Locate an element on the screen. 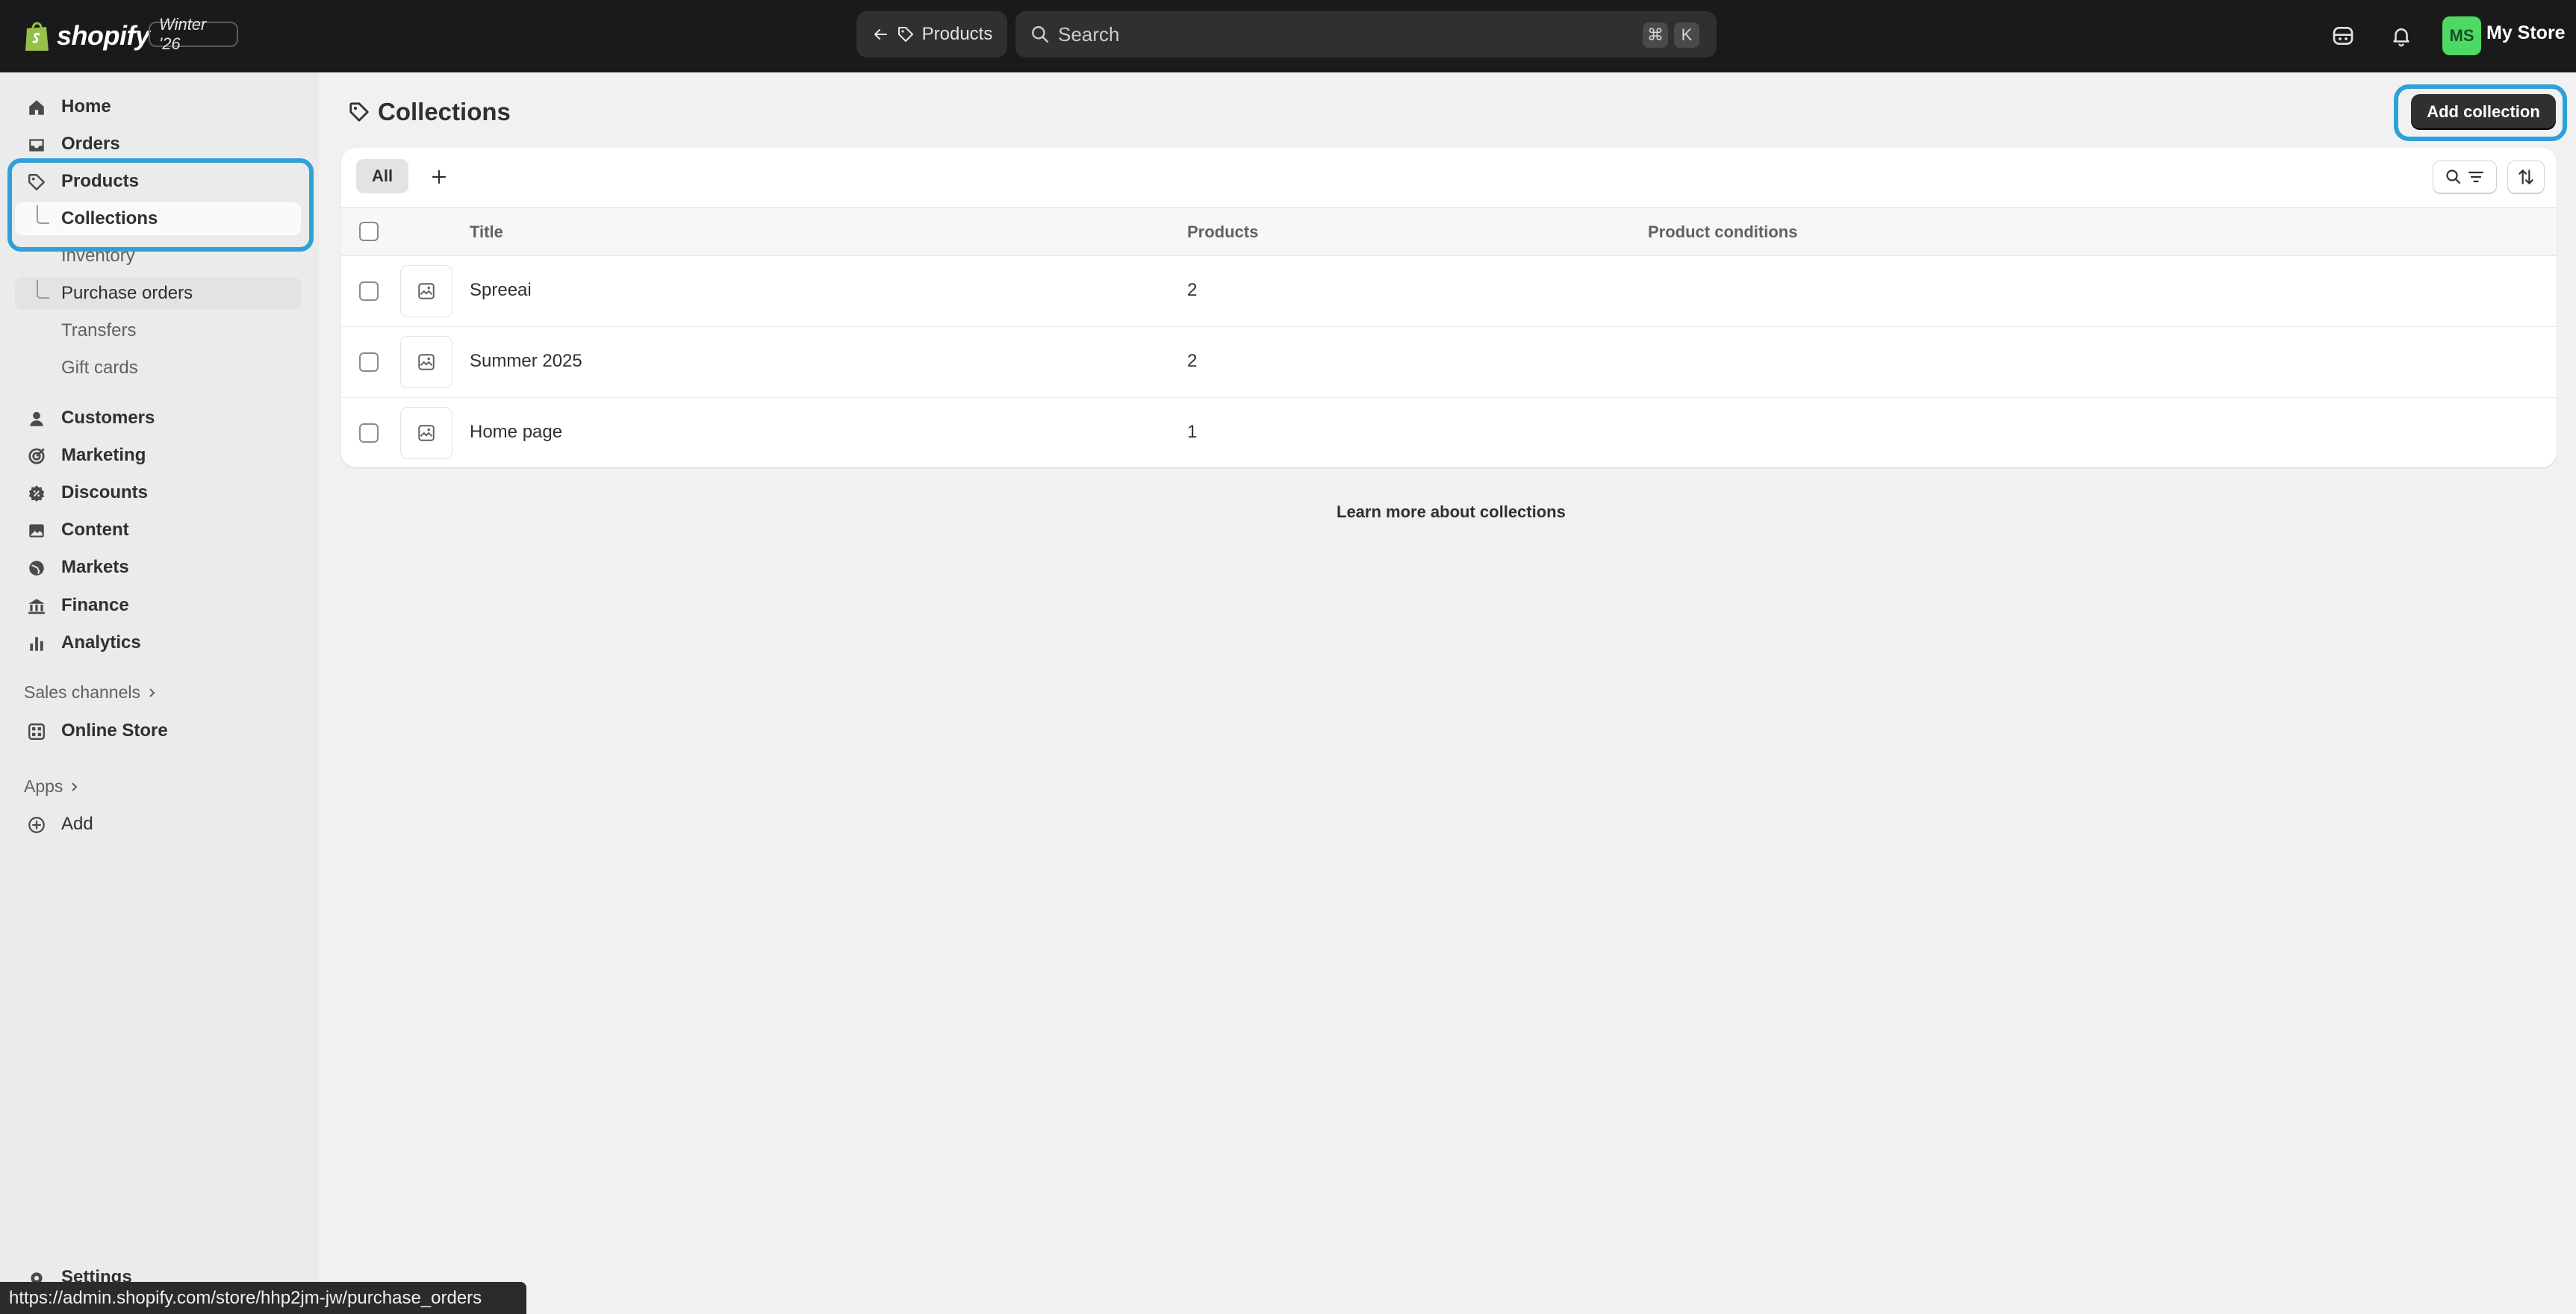 This screenshot has width=2576, height=1314. sidebar-item-label: Inventory is located at coordinates (98, 256).